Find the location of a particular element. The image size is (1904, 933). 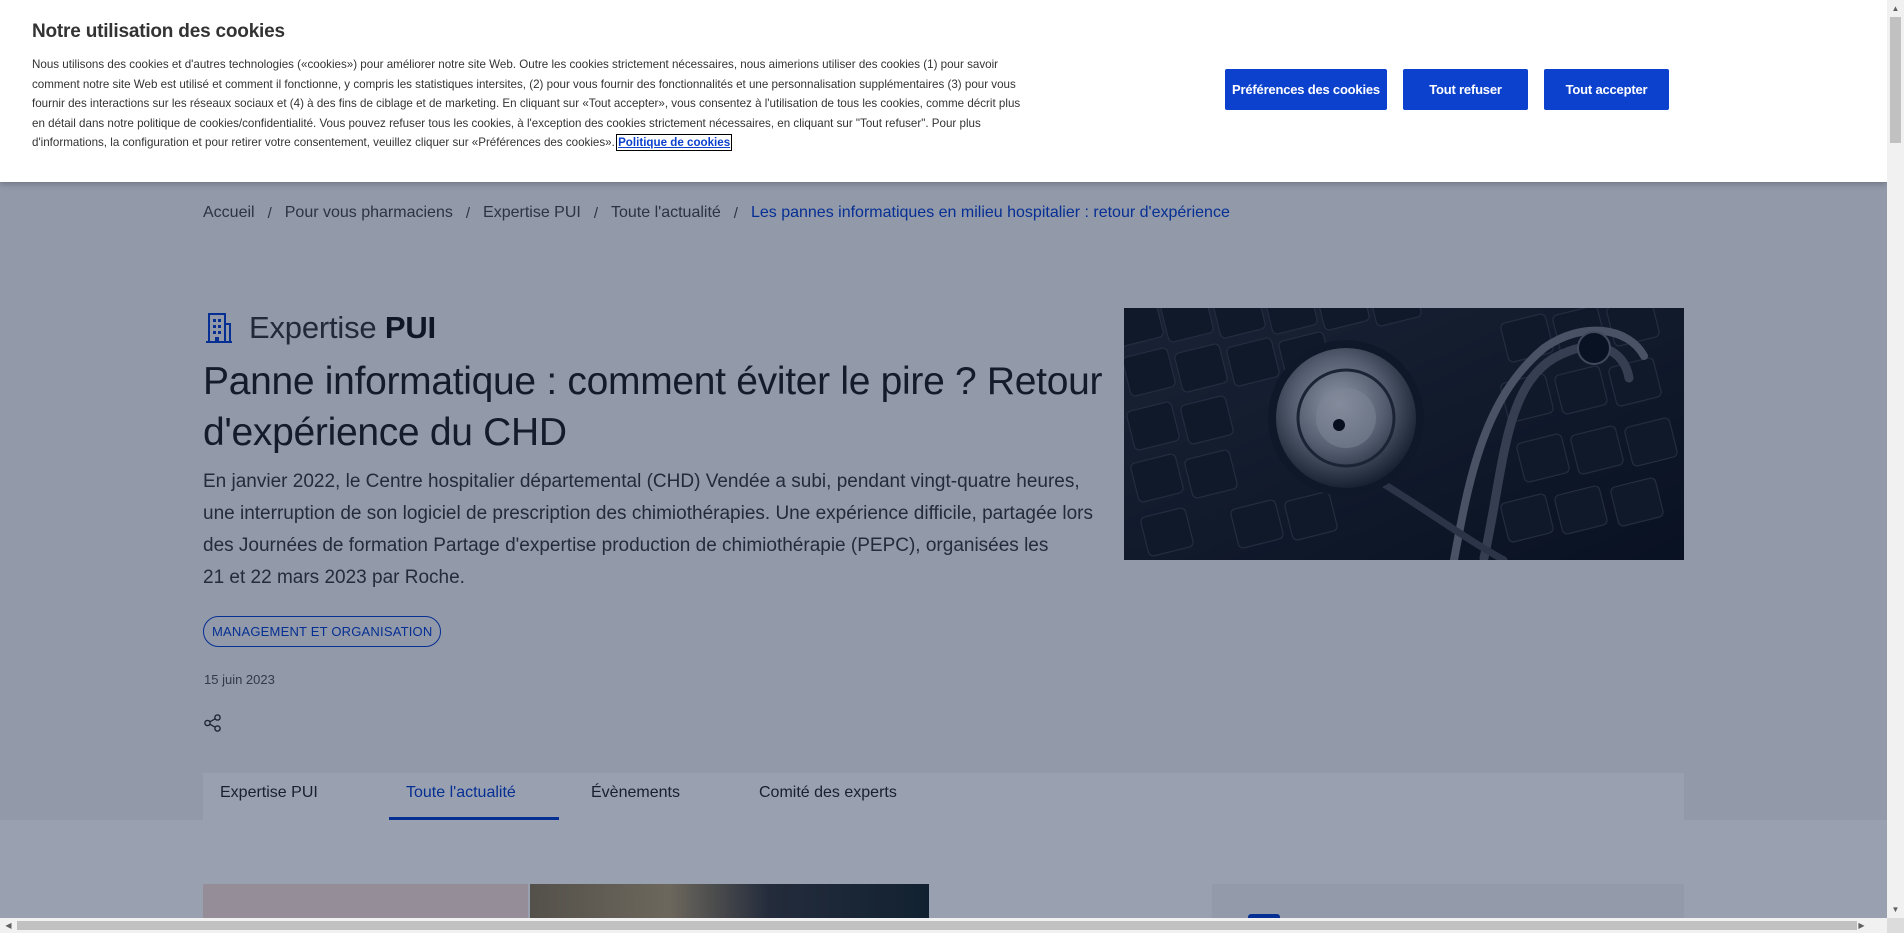

vertical-scrollbar-thumb is located at coordinates (1895, 80).